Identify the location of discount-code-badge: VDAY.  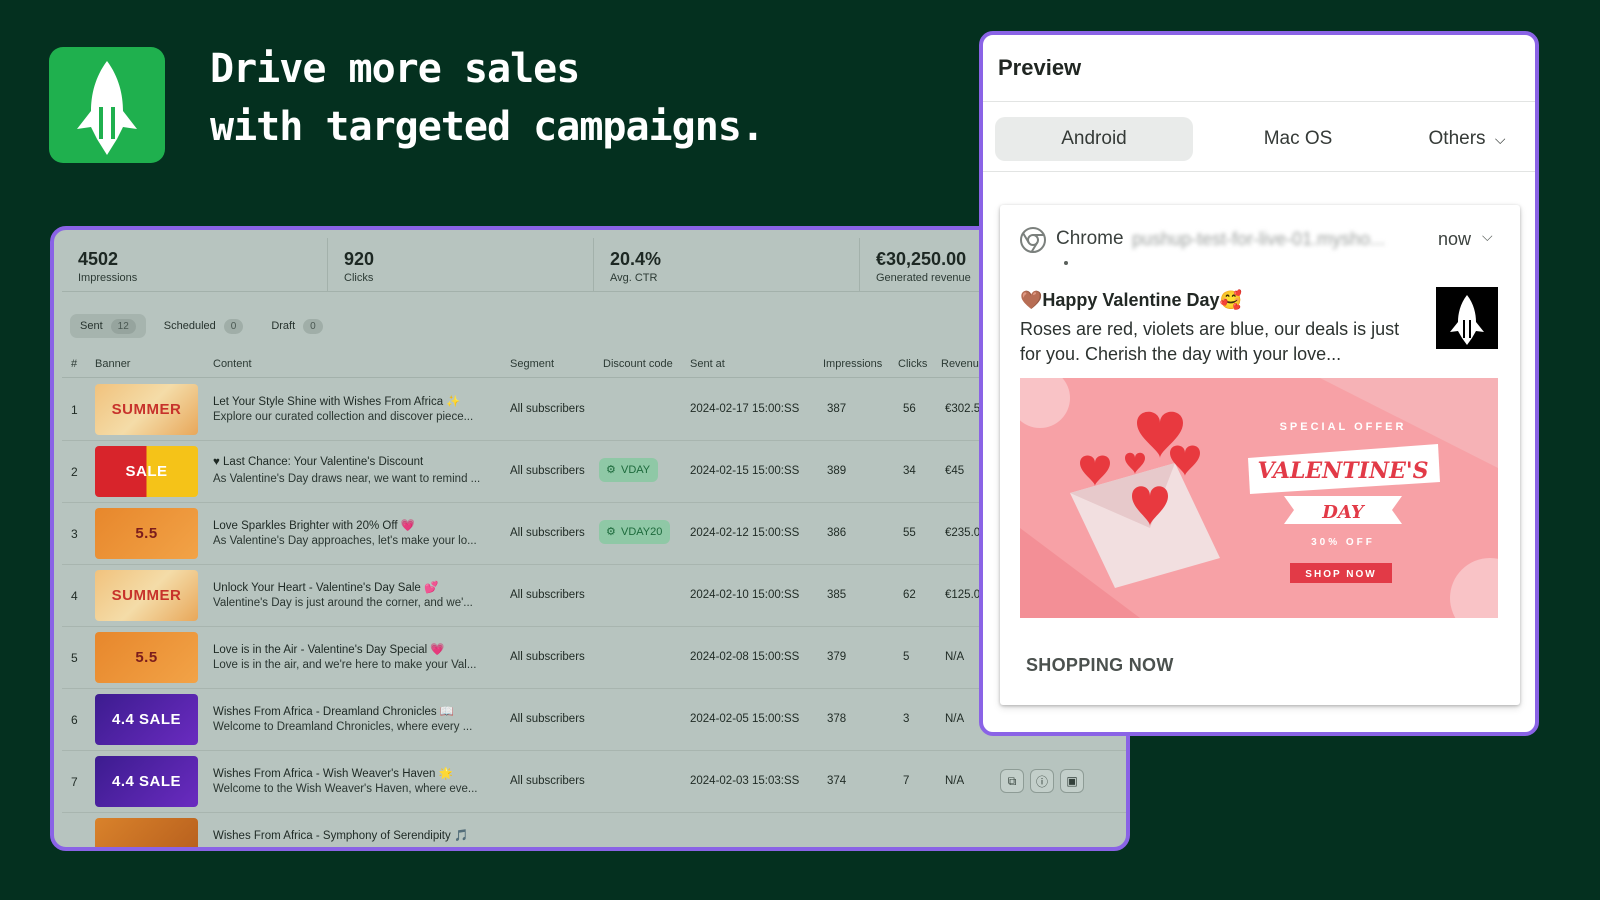
(629, 470).